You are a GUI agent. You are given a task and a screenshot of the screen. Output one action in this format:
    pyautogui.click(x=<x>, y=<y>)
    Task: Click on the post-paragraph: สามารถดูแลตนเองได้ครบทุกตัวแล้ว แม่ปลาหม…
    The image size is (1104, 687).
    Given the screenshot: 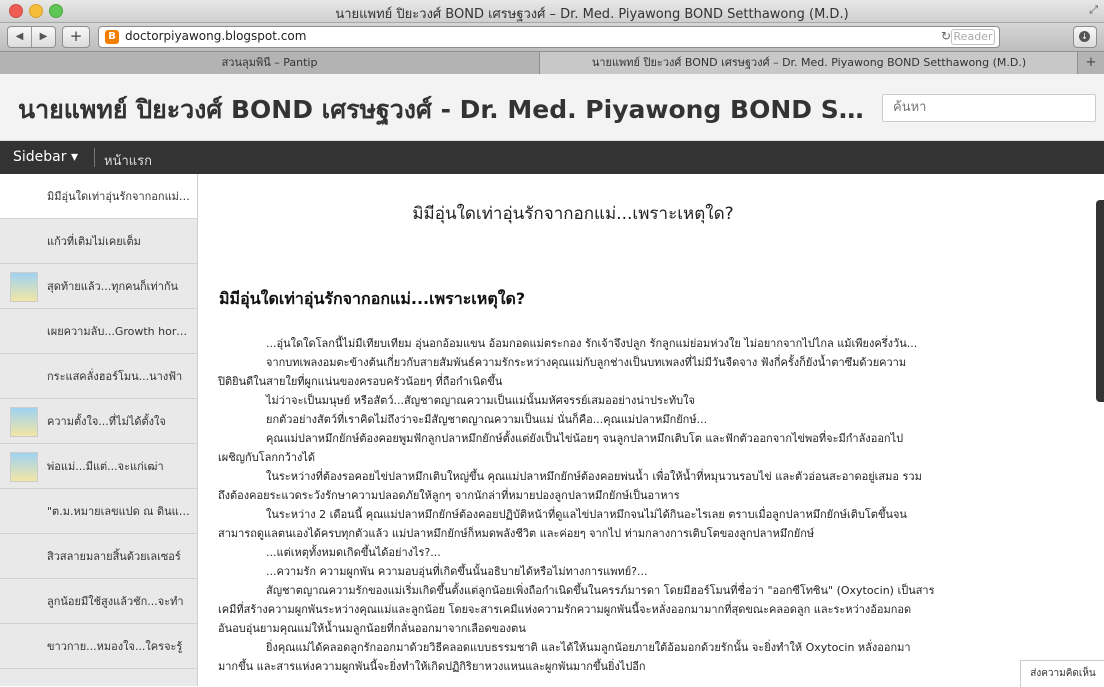 What is the action you would take?
    pyautogui.click(x=516, y=533)
    